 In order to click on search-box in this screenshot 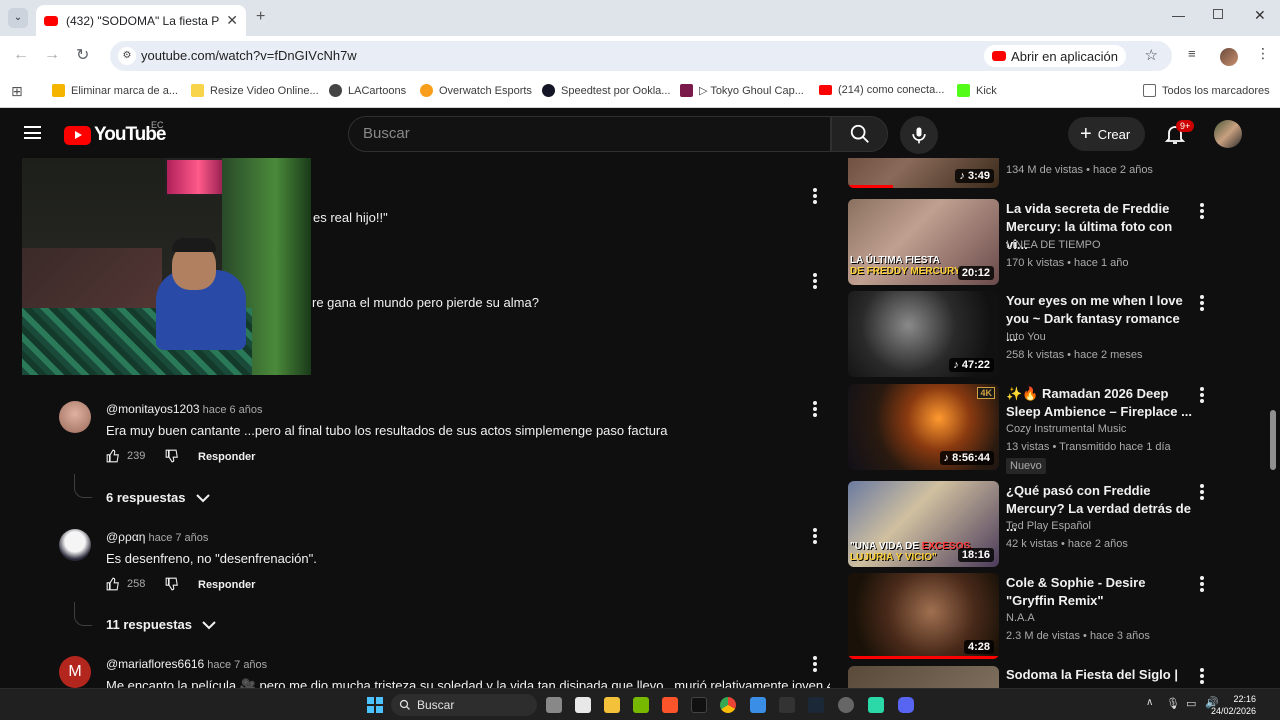, I will do `click(589, 134)`.